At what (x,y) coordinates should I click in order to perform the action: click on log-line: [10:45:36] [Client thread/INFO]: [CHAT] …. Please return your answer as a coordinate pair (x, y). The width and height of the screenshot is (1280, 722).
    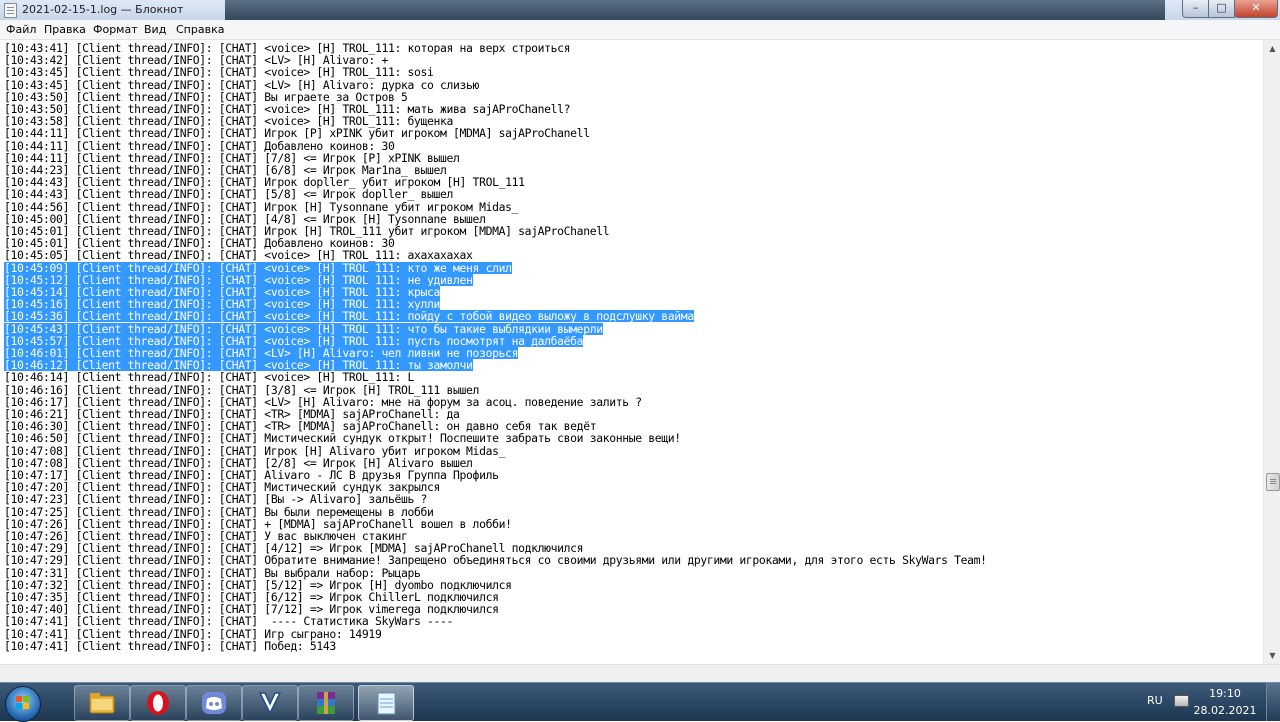
    Looking at the image, I should click on (349, 316).